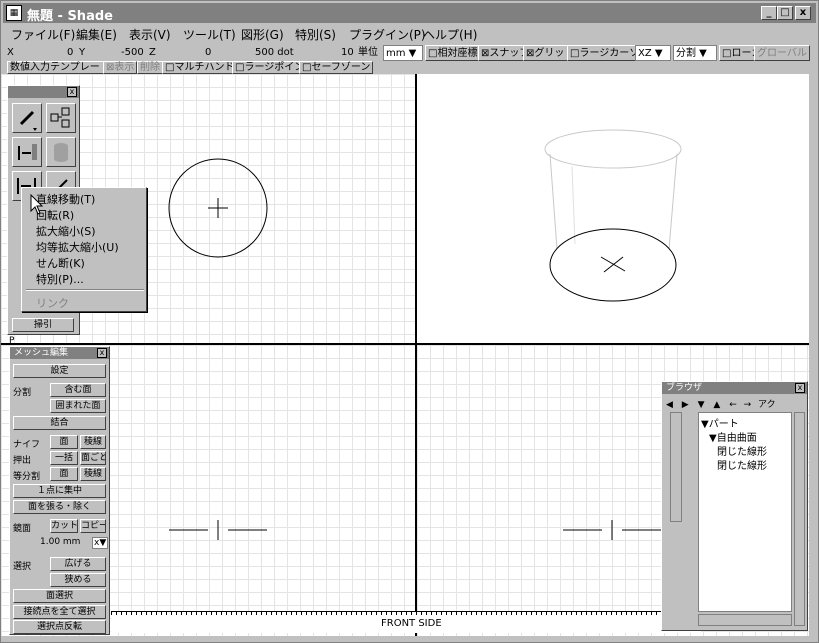 The width and height of the screenshot is (819, 643). What do you see at coordinates (27, 152) in the screenshot?
I see `move-tool-icon` at bounding box center [27, 152].